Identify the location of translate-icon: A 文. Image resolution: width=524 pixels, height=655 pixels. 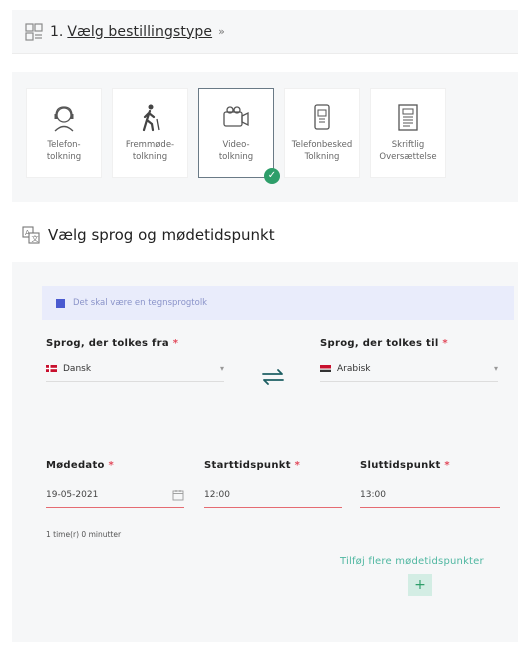
(31, 235).